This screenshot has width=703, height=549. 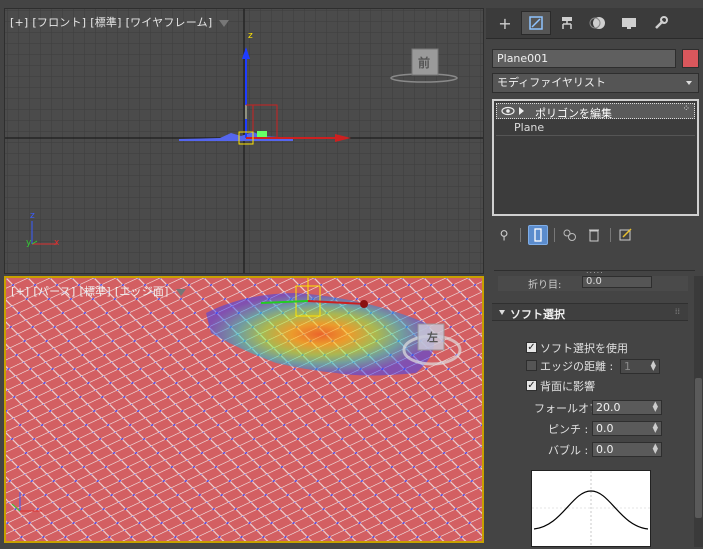 I want to click on stack-toolbar: ⚲, so click(x=595, y=236).